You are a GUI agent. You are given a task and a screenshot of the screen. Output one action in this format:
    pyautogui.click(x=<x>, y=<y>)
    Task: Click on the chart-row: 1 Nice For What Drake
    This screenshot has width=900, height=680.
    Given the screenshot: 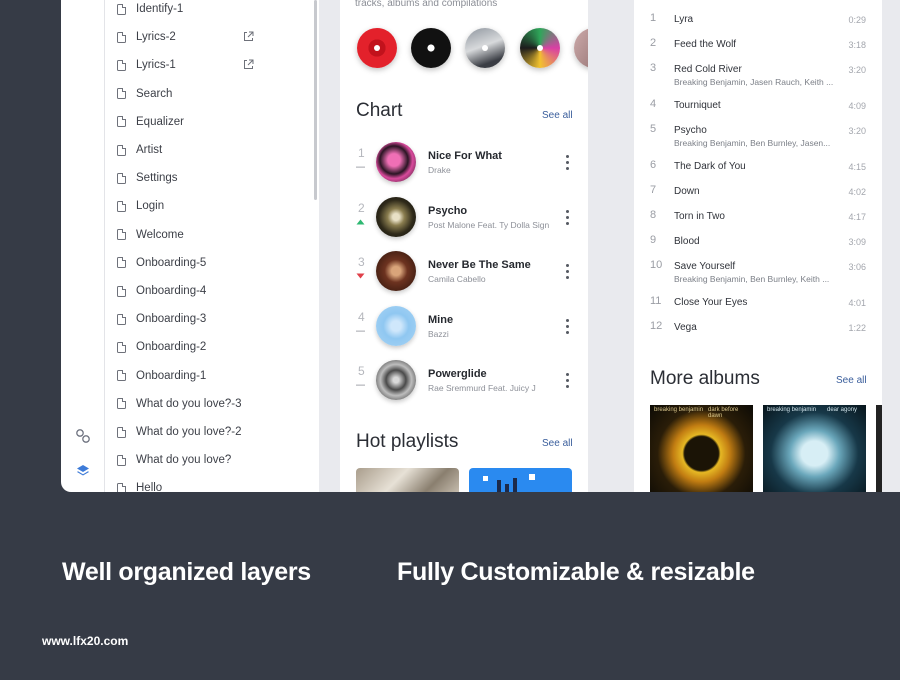 What is the action you would take?
    pyautogui.click(x=464, y=169)
    